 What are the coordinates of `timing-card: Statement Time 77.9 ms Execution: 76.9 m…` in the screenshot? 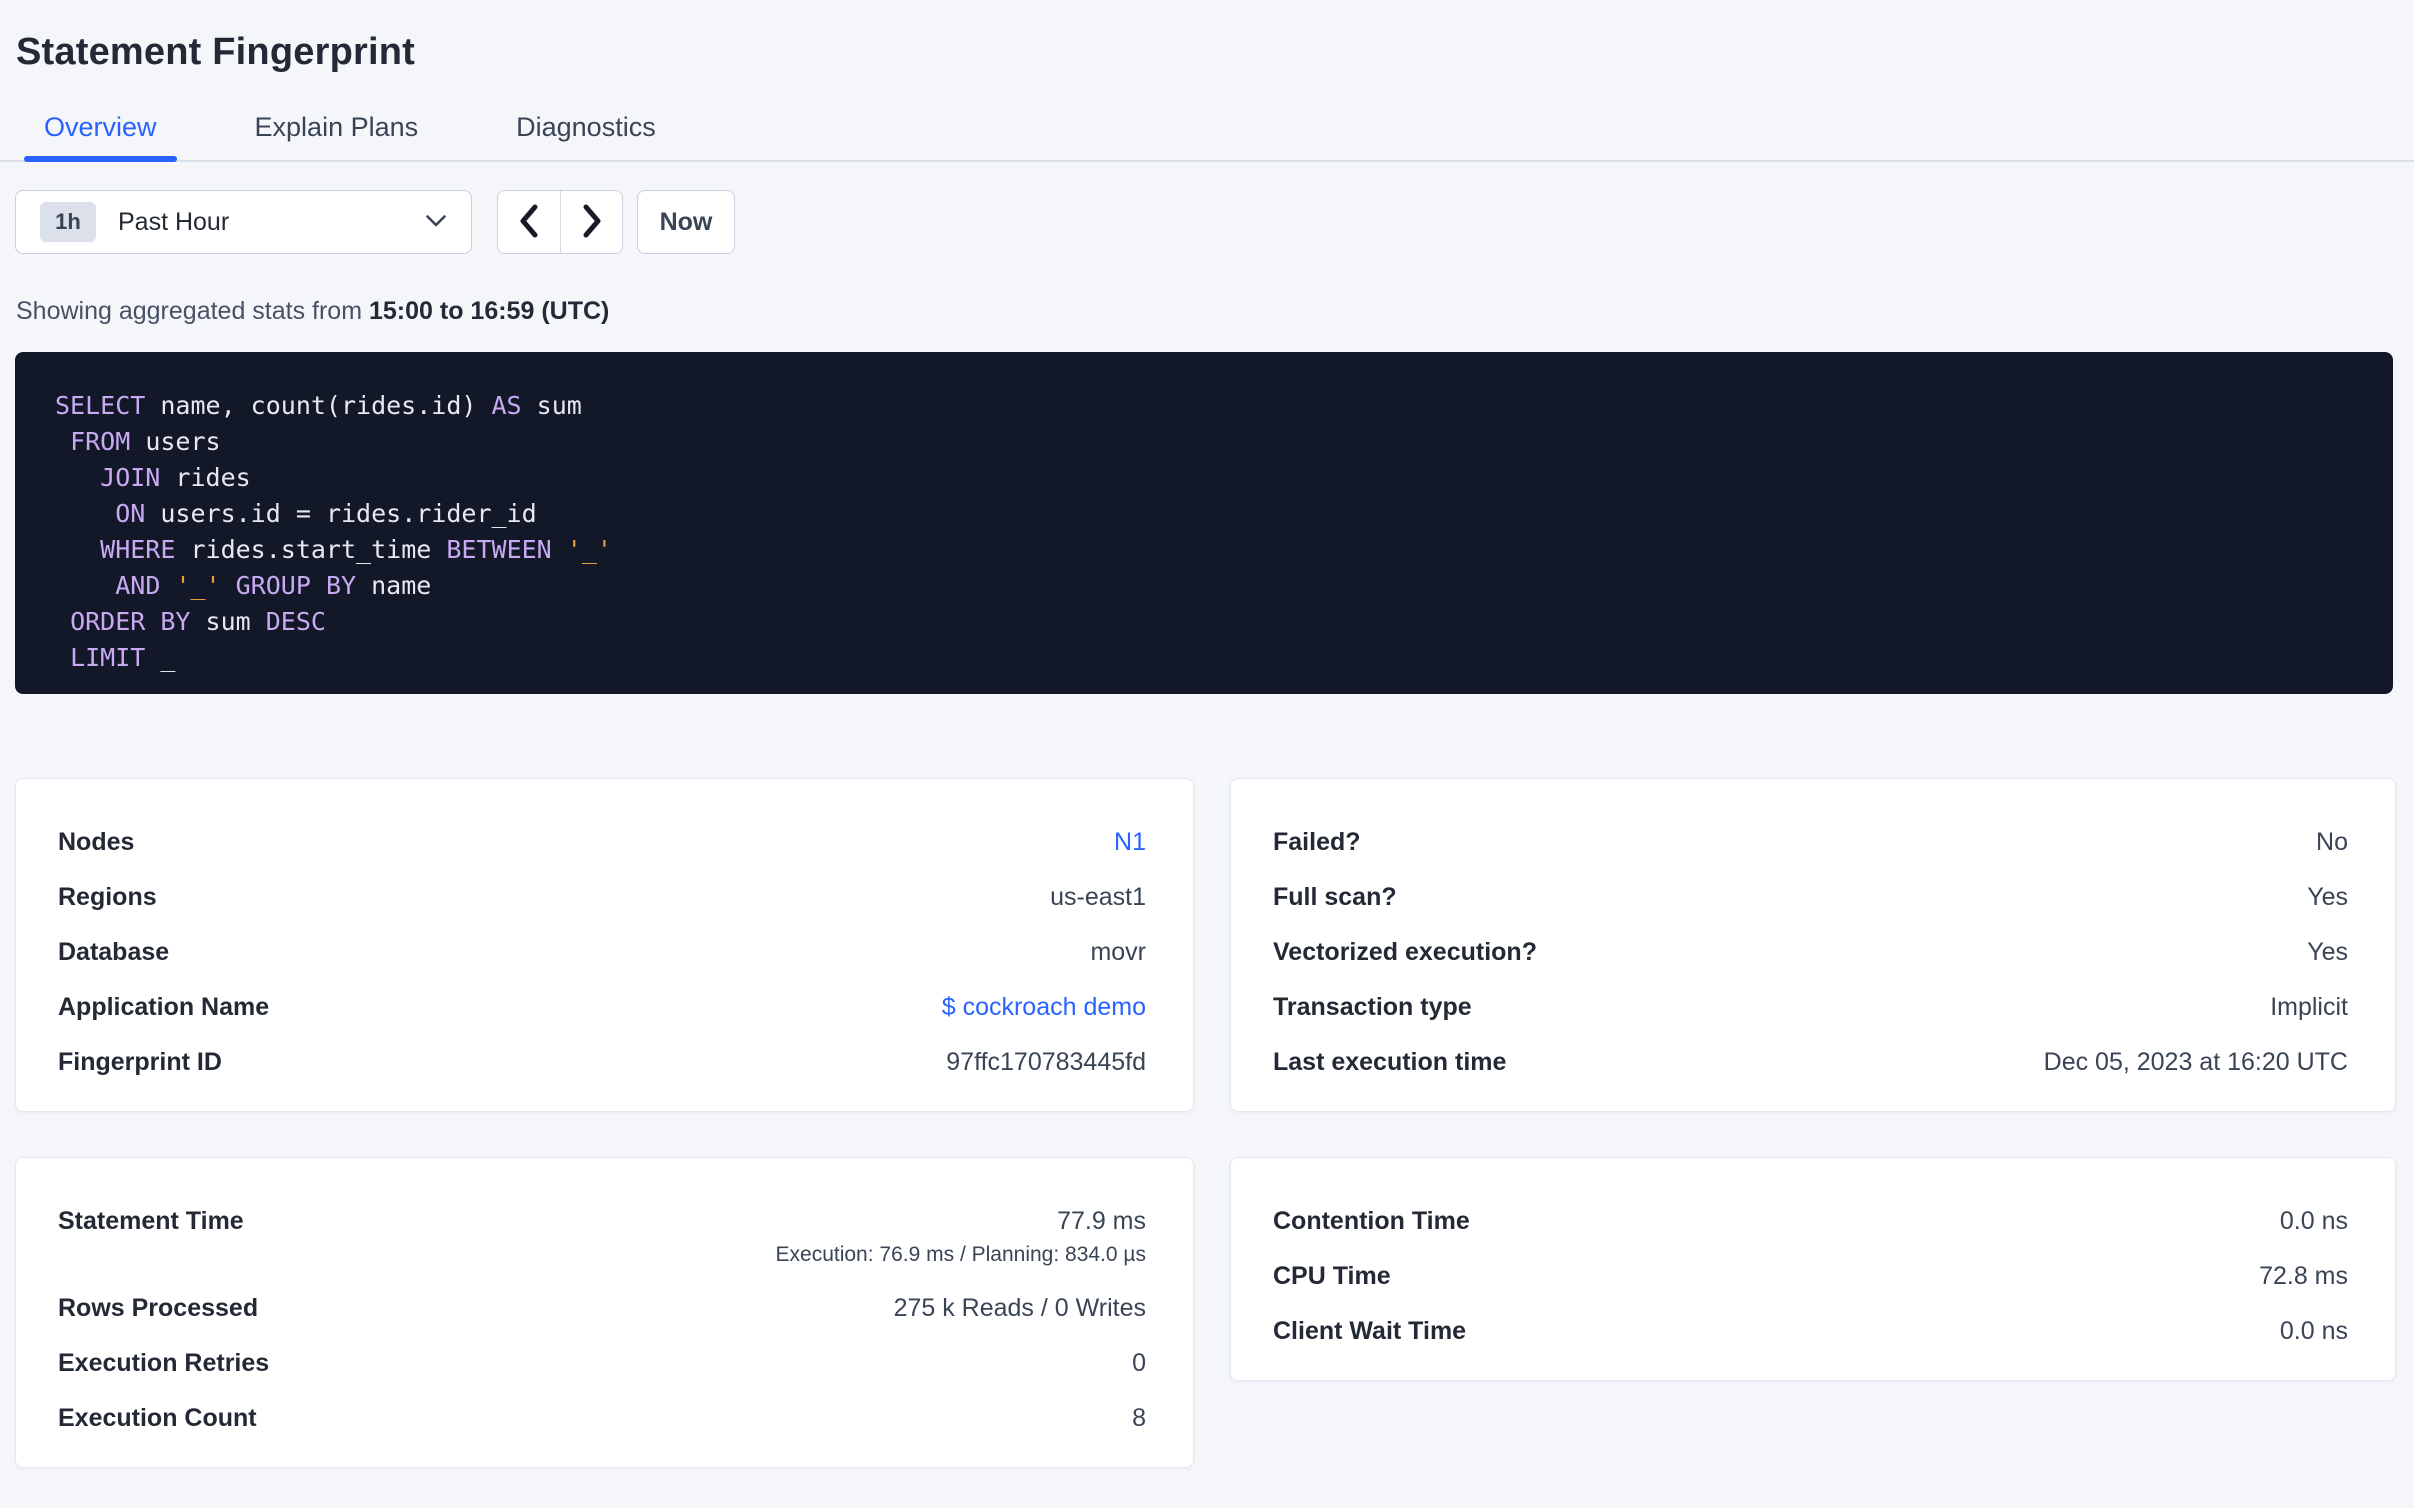 It's located at (604, 1312).